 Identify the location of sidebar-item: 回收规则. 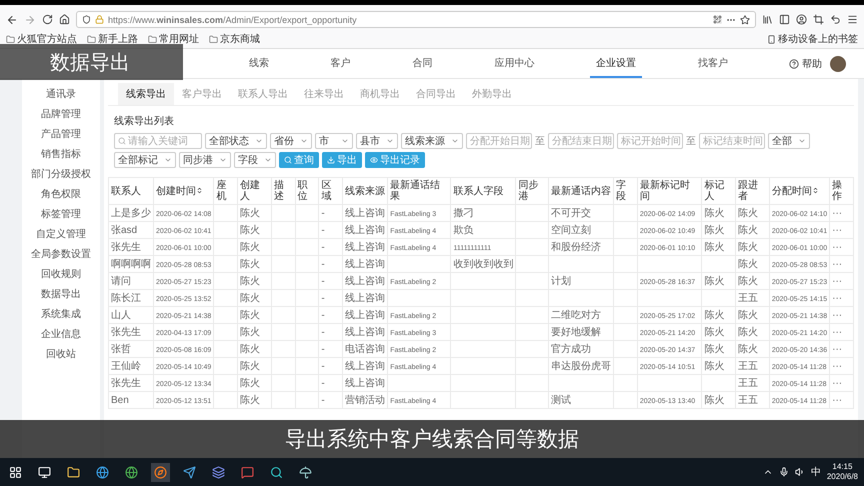
(61, 275).